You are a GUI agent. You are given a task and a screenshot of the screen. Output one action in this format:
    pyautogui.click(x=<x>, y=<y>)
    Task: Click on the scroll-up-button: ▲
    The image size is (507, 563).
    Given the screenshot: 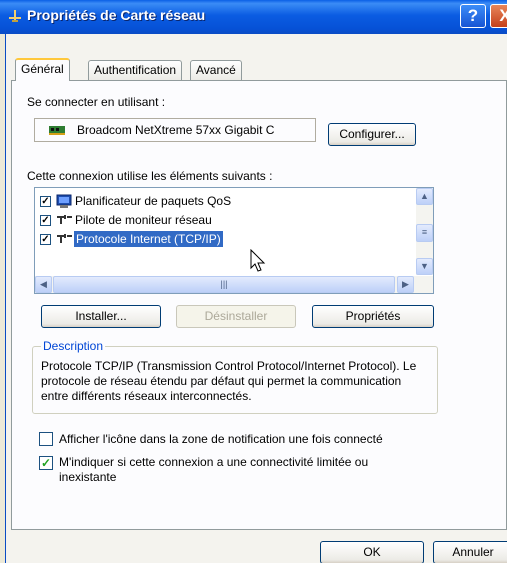 What is the action you would take?
    pyautogui.click(x=424, y=196)
    